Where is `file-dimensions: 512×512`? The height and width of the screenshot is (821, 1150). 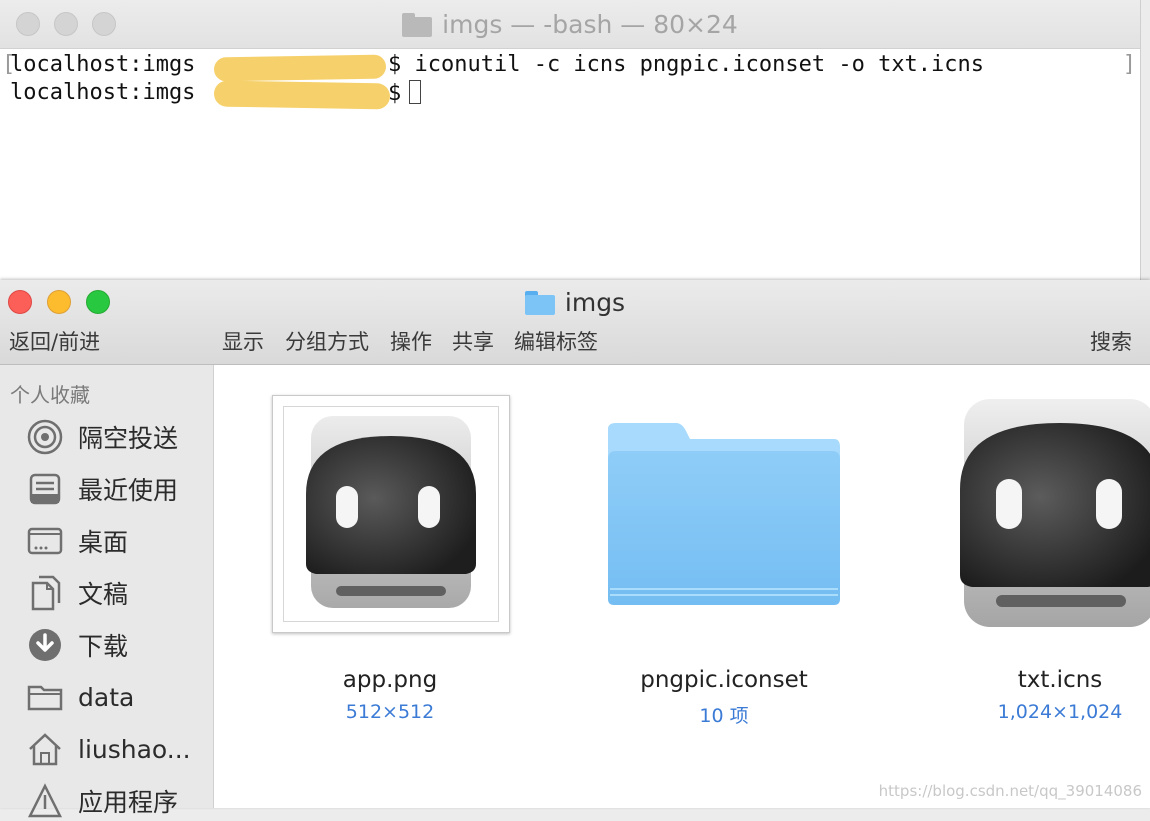
file-dimensions: 512×512 is located at coordinates (390, 712).